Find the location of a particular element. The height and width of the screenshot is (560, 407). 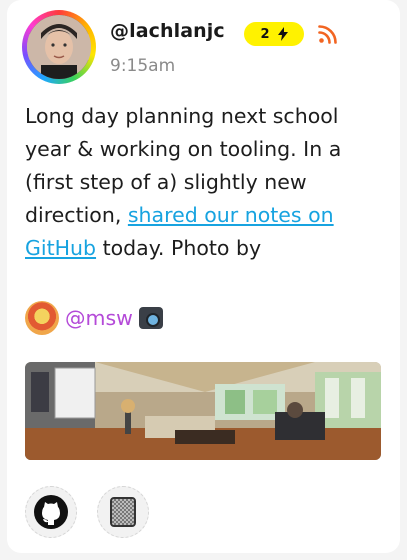

badge-count: 2 is located at coordinates (265, 34).